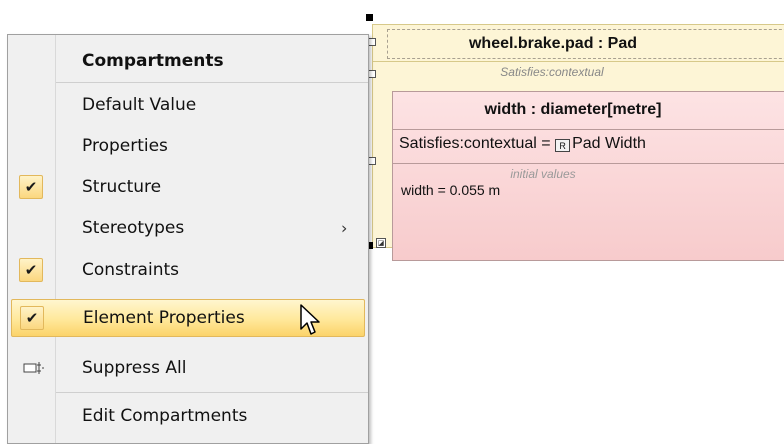 This screenshot has width=784, height=444. Describe the element at coordinates (543, 174) in the screenshot. I see `initial-values-label: initial values` at that location.